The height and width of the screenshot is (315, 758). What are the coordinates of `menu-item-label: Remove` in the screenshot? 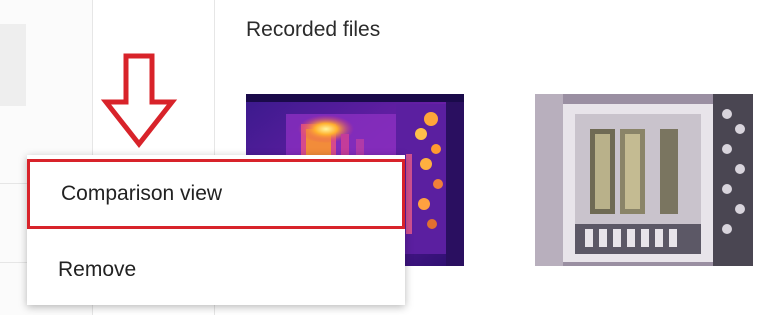 It's located at (97, 269).